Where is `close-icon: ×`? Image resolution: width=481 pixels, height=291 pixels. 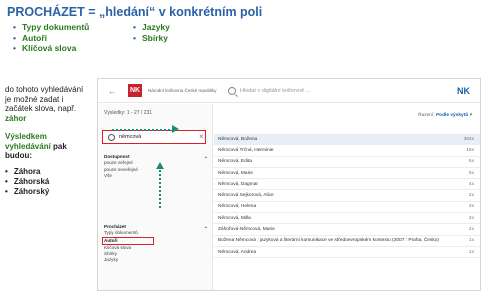
close-icon: × is located at coordinates (201, 136).